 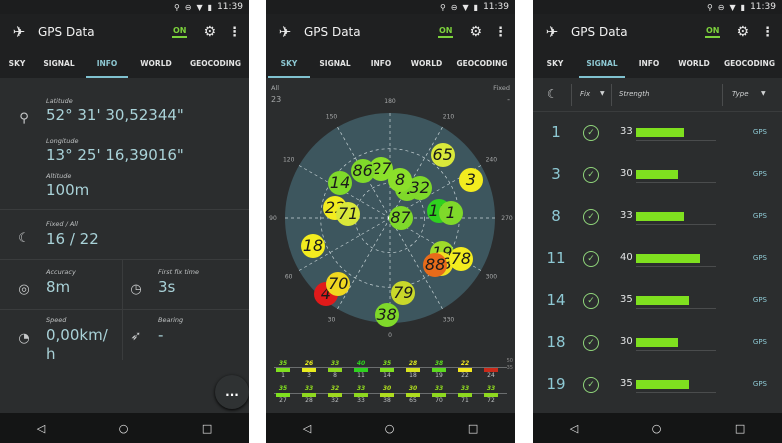 I want to click on table-row: 3 ✓ 30 GPS, so click(x=657, y=175).